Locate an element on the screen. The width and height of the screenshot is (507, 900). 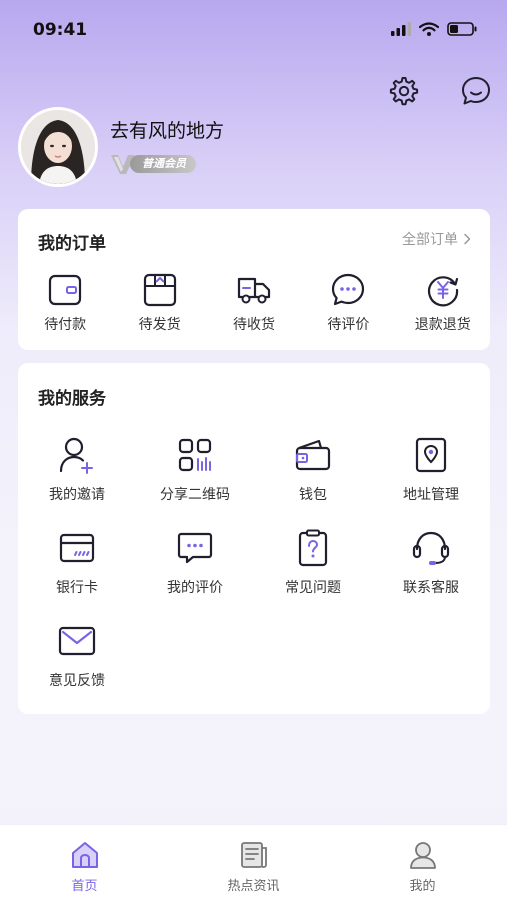
chevron-right-icon is located at coordinates (467, 239).